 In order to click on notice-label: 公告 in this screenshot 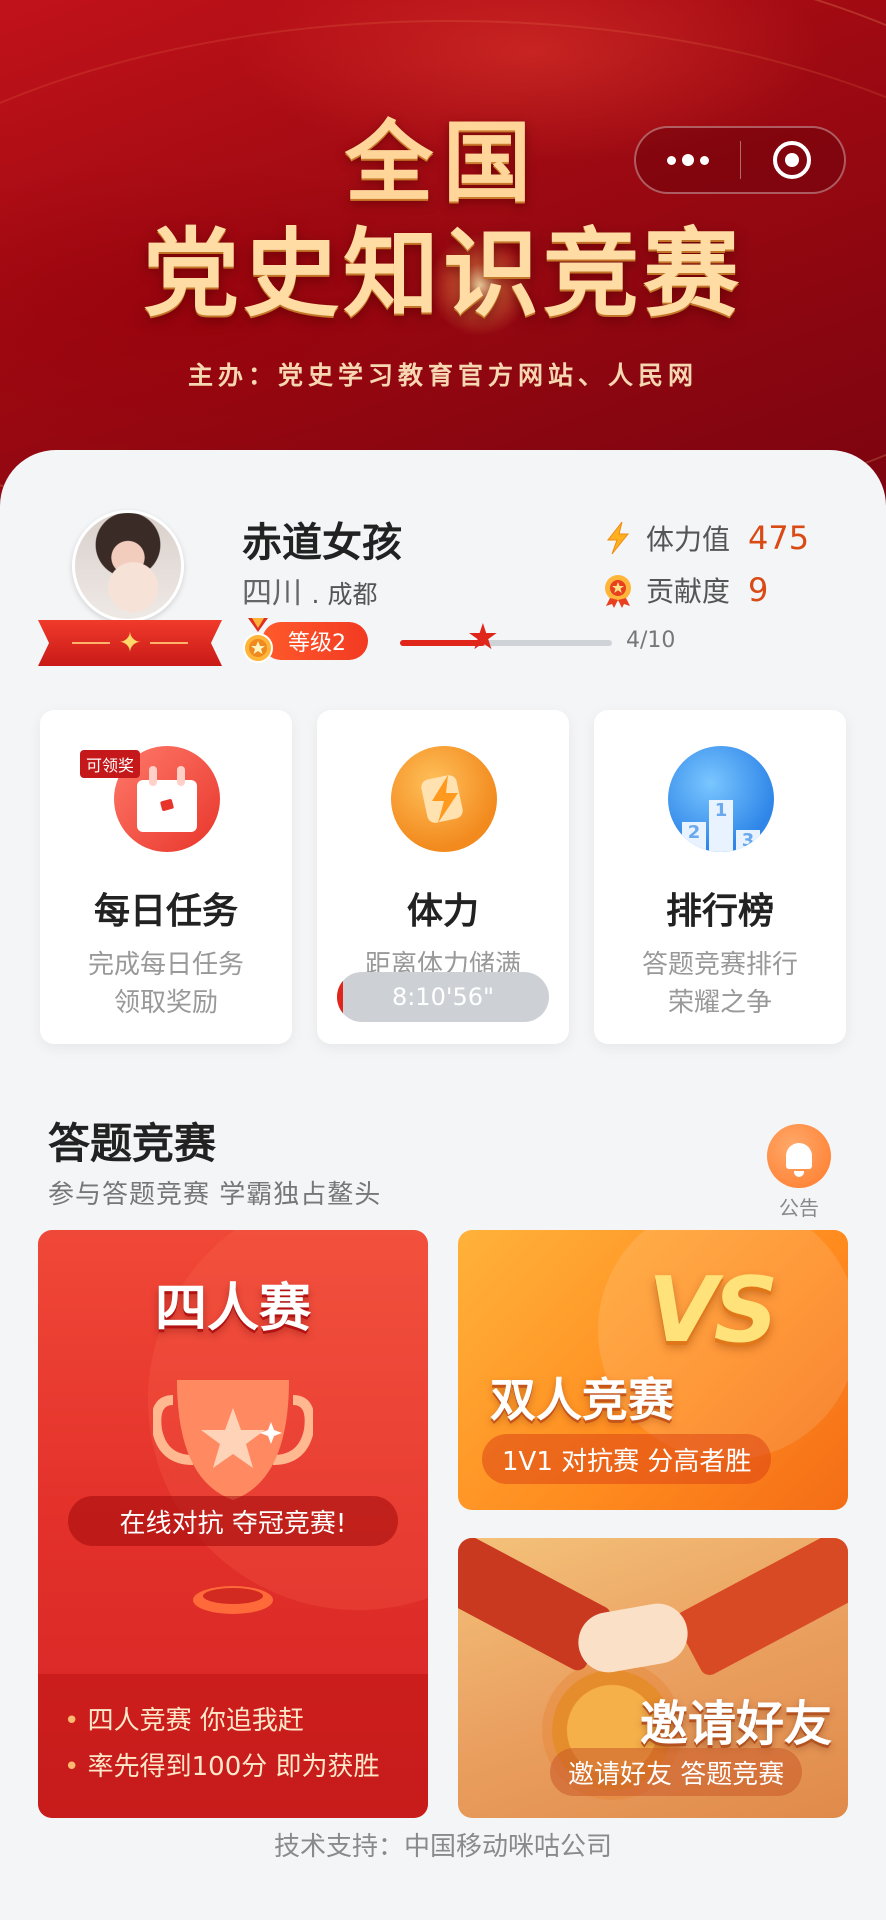, I will do `click(799, 1208)`.